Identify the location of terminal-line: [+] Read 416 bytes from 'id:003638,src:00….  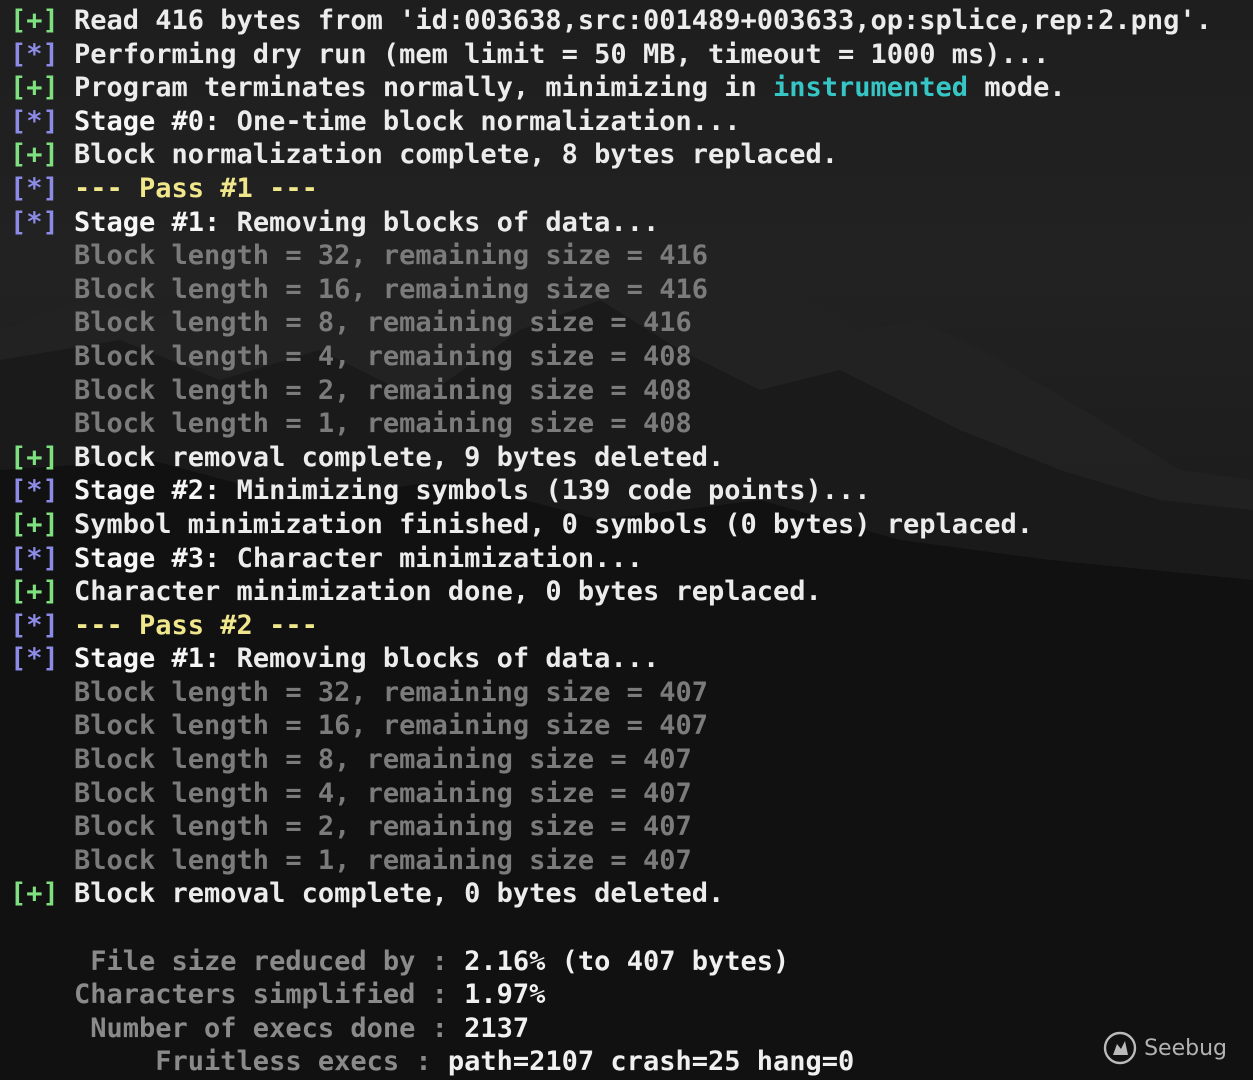
(611, 21).